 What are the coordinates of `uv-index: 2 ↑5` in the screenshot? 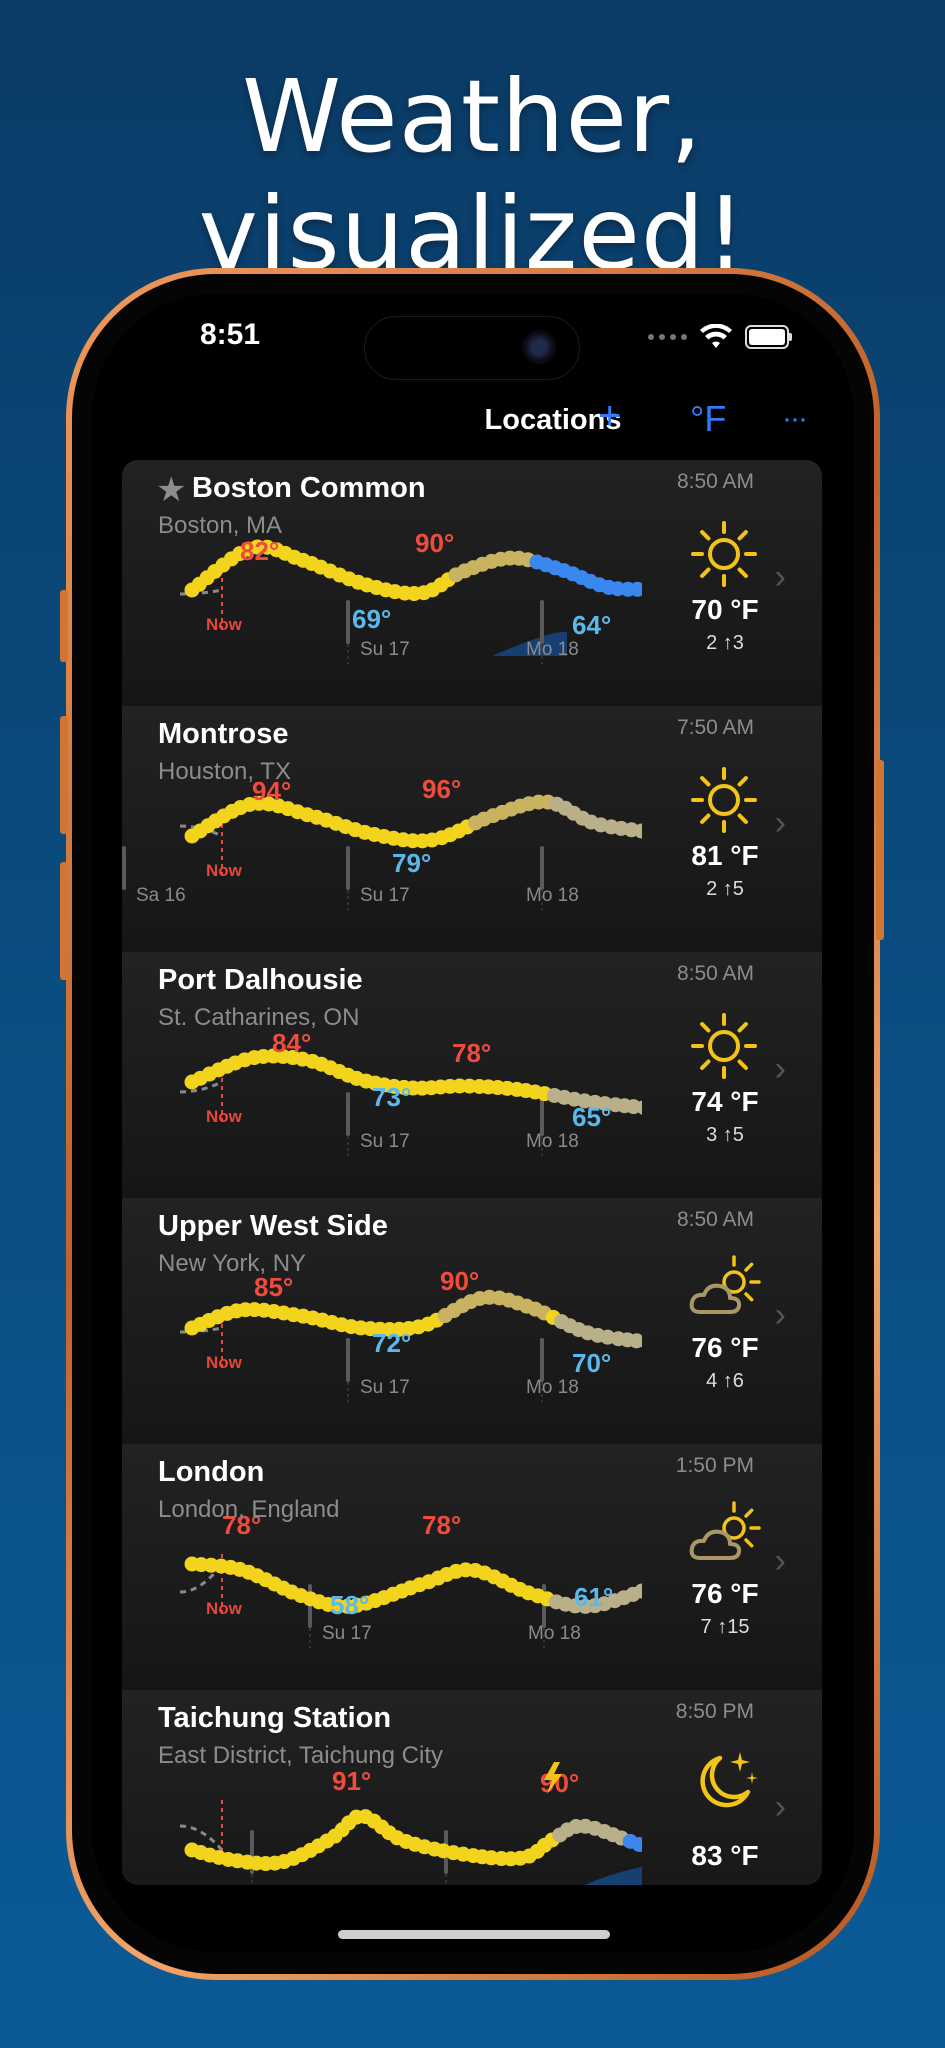 It's located at (725, 889).